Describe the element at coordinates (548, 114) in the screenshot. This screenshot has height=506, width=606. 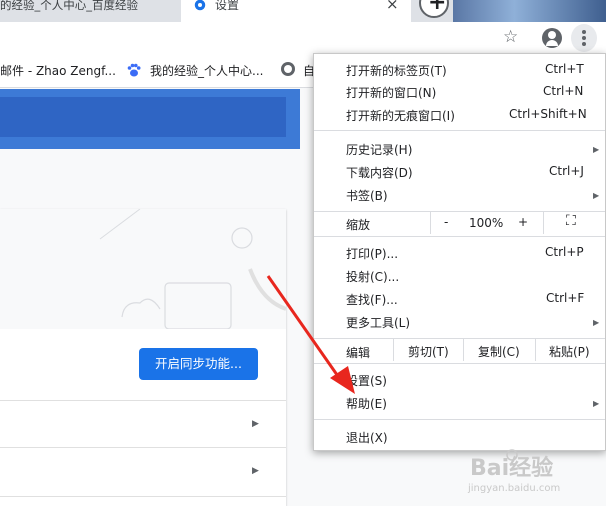
I see `shortcut-incognito: Ctrl+Shift+N` at that location.